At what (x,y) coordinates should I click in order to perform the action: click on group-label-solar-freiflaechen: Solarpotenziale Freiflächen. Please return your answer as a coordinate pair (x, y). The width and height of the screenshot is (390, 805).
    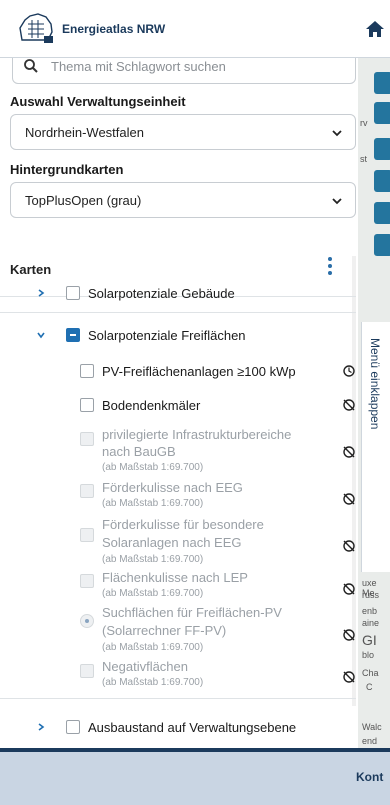
    Looking at the image, I should click on (167, 335).